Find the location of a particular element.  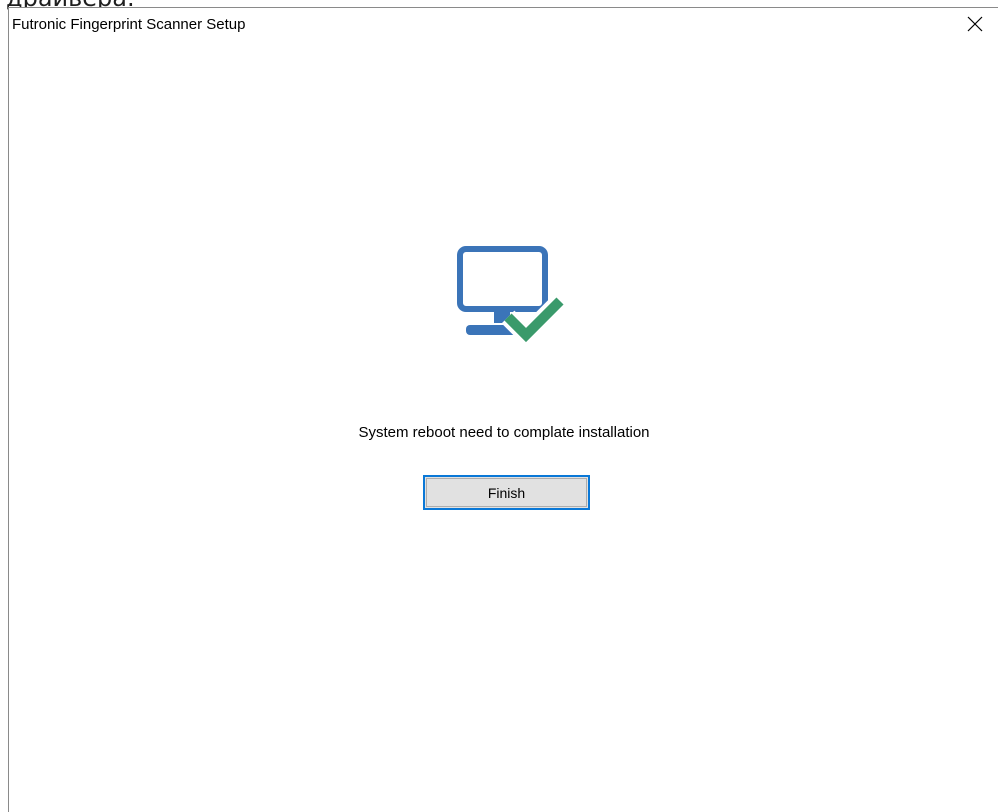

title-bar: Futronic Fingerprint Scanner Setup is located at coordinates (503, 24).